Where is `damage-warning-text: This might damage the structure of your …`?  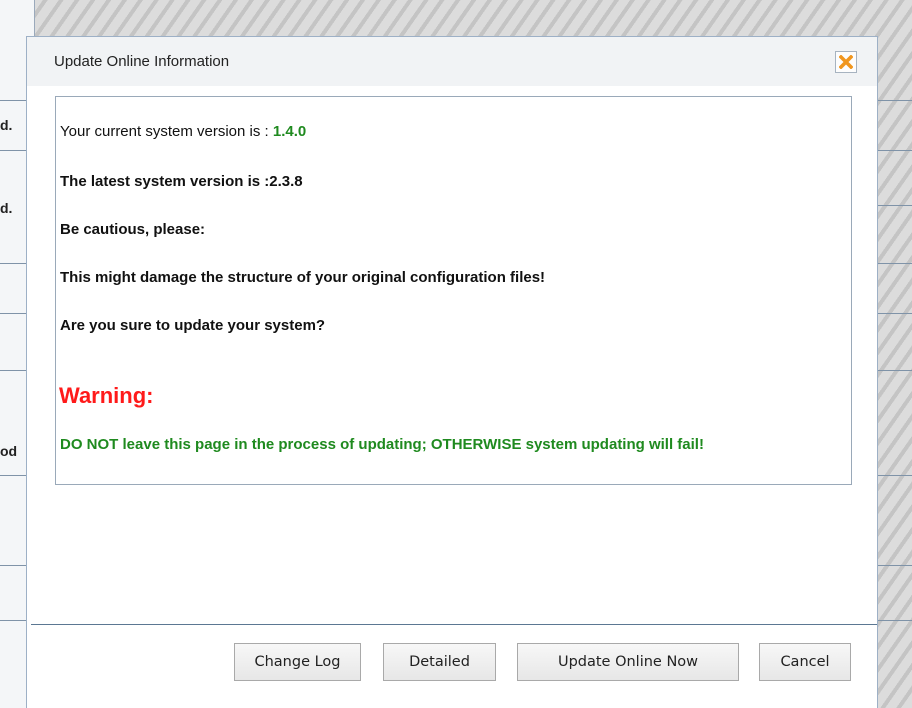 damage-warning-text: This might damage the structure of your … is located at coordinates (303, 277).